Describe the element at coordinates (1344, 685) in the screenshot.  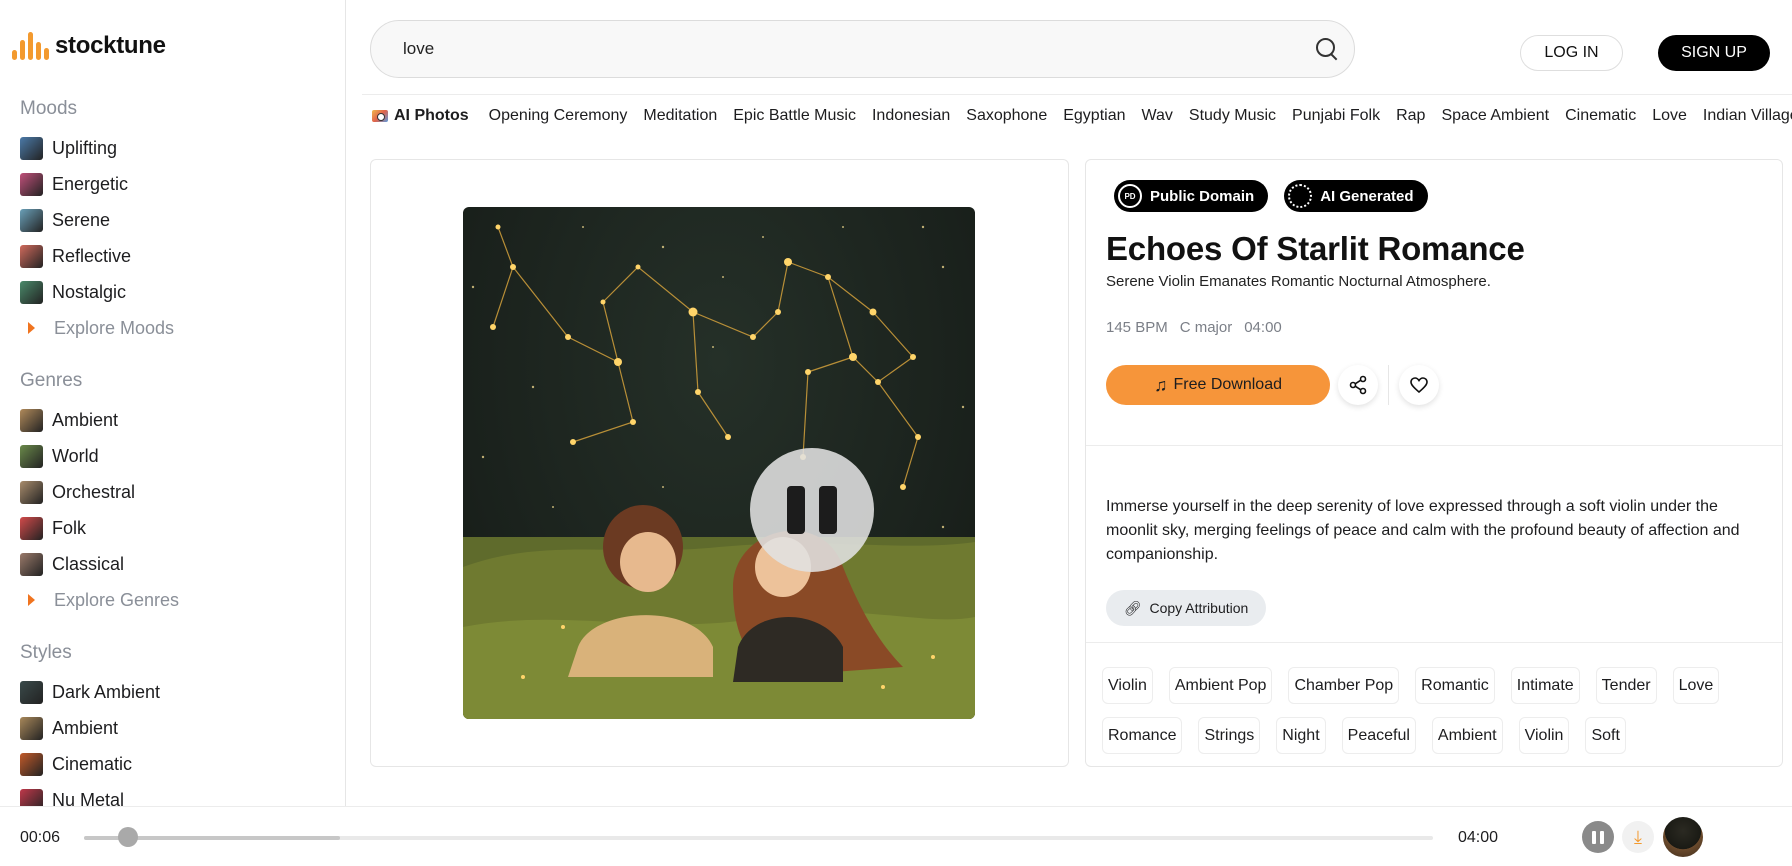
I see `tag-chip: Chamber Pop` at that location.